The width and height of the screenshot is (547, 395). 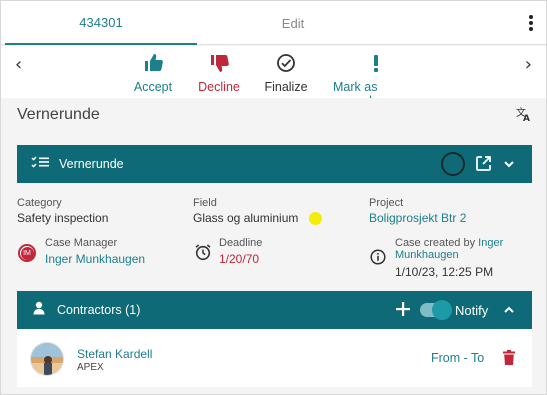 What do you see at coordinates (315, 218) in the screenshot?
I see `cursor-highlight-dot` at bounding box center [315, 218].